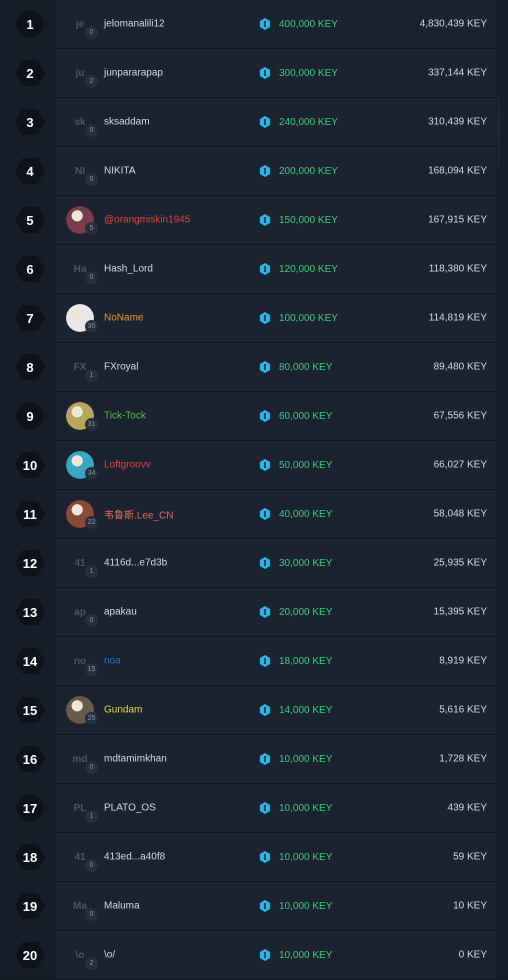  I want to click on username: NIKITA, so click(119, 171).